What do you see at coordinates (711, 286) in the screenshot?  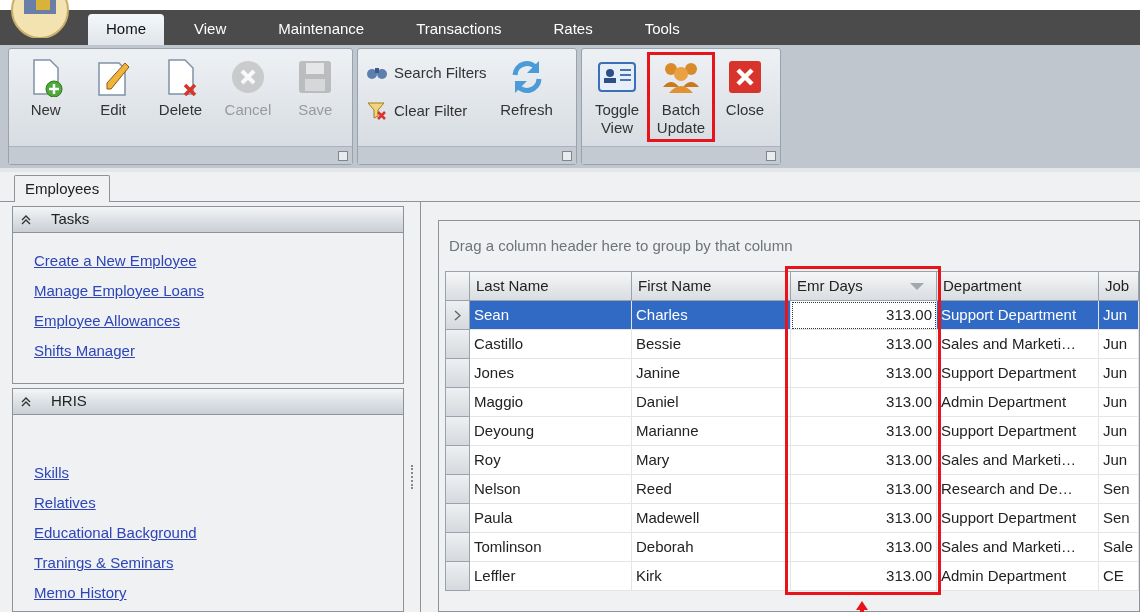 I see `column-header: First Name` at bounding box center [711, 286].